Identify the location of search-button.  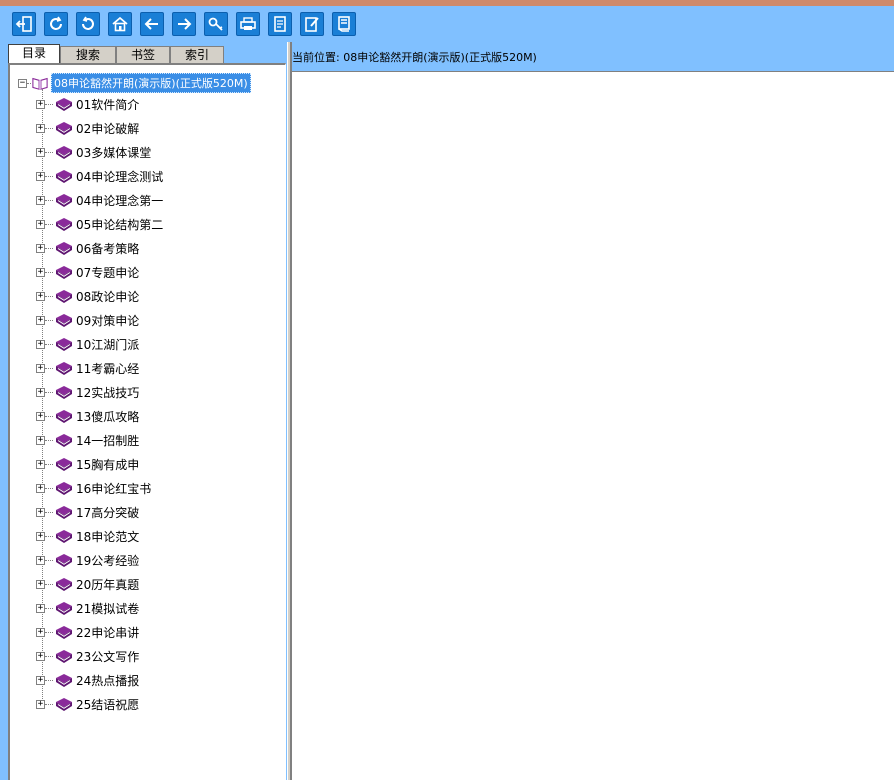
(216, 24).